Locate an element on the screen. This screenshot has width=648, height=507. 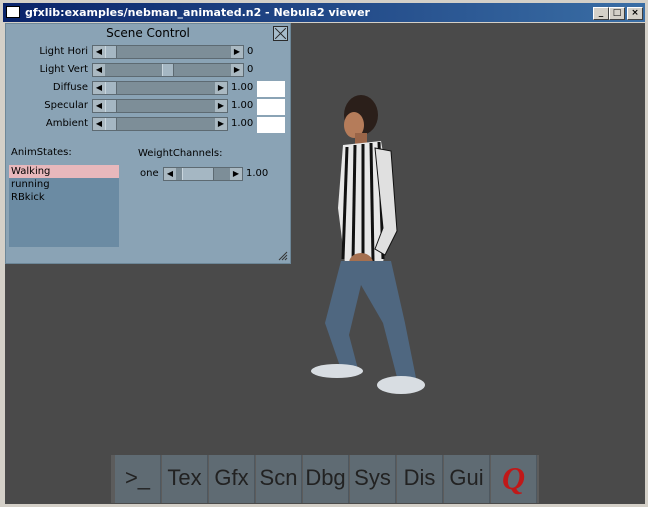
slider-row-light-vert: Light Vert ◀ ▶ 0 is located at coordinates (148, 70).